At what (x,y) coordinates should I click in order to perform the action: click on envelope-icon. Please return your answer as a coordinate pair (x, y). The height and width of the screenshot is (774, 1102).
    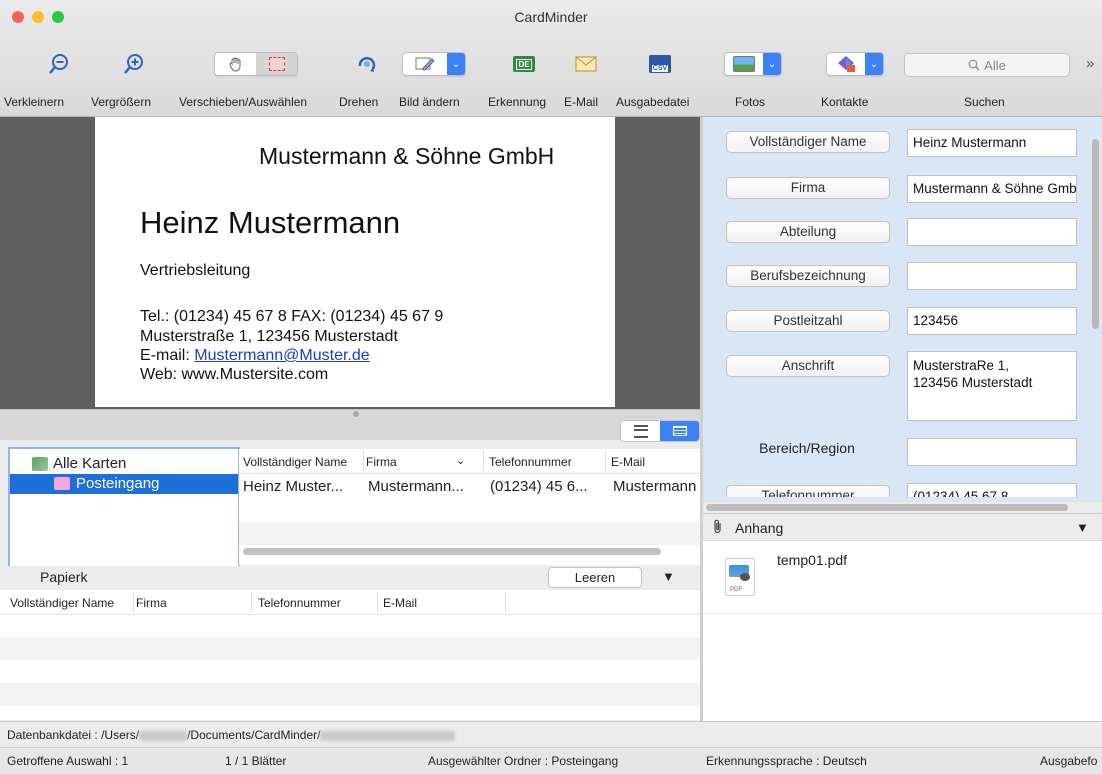
    Looking at the image, I should click on (586, 64).